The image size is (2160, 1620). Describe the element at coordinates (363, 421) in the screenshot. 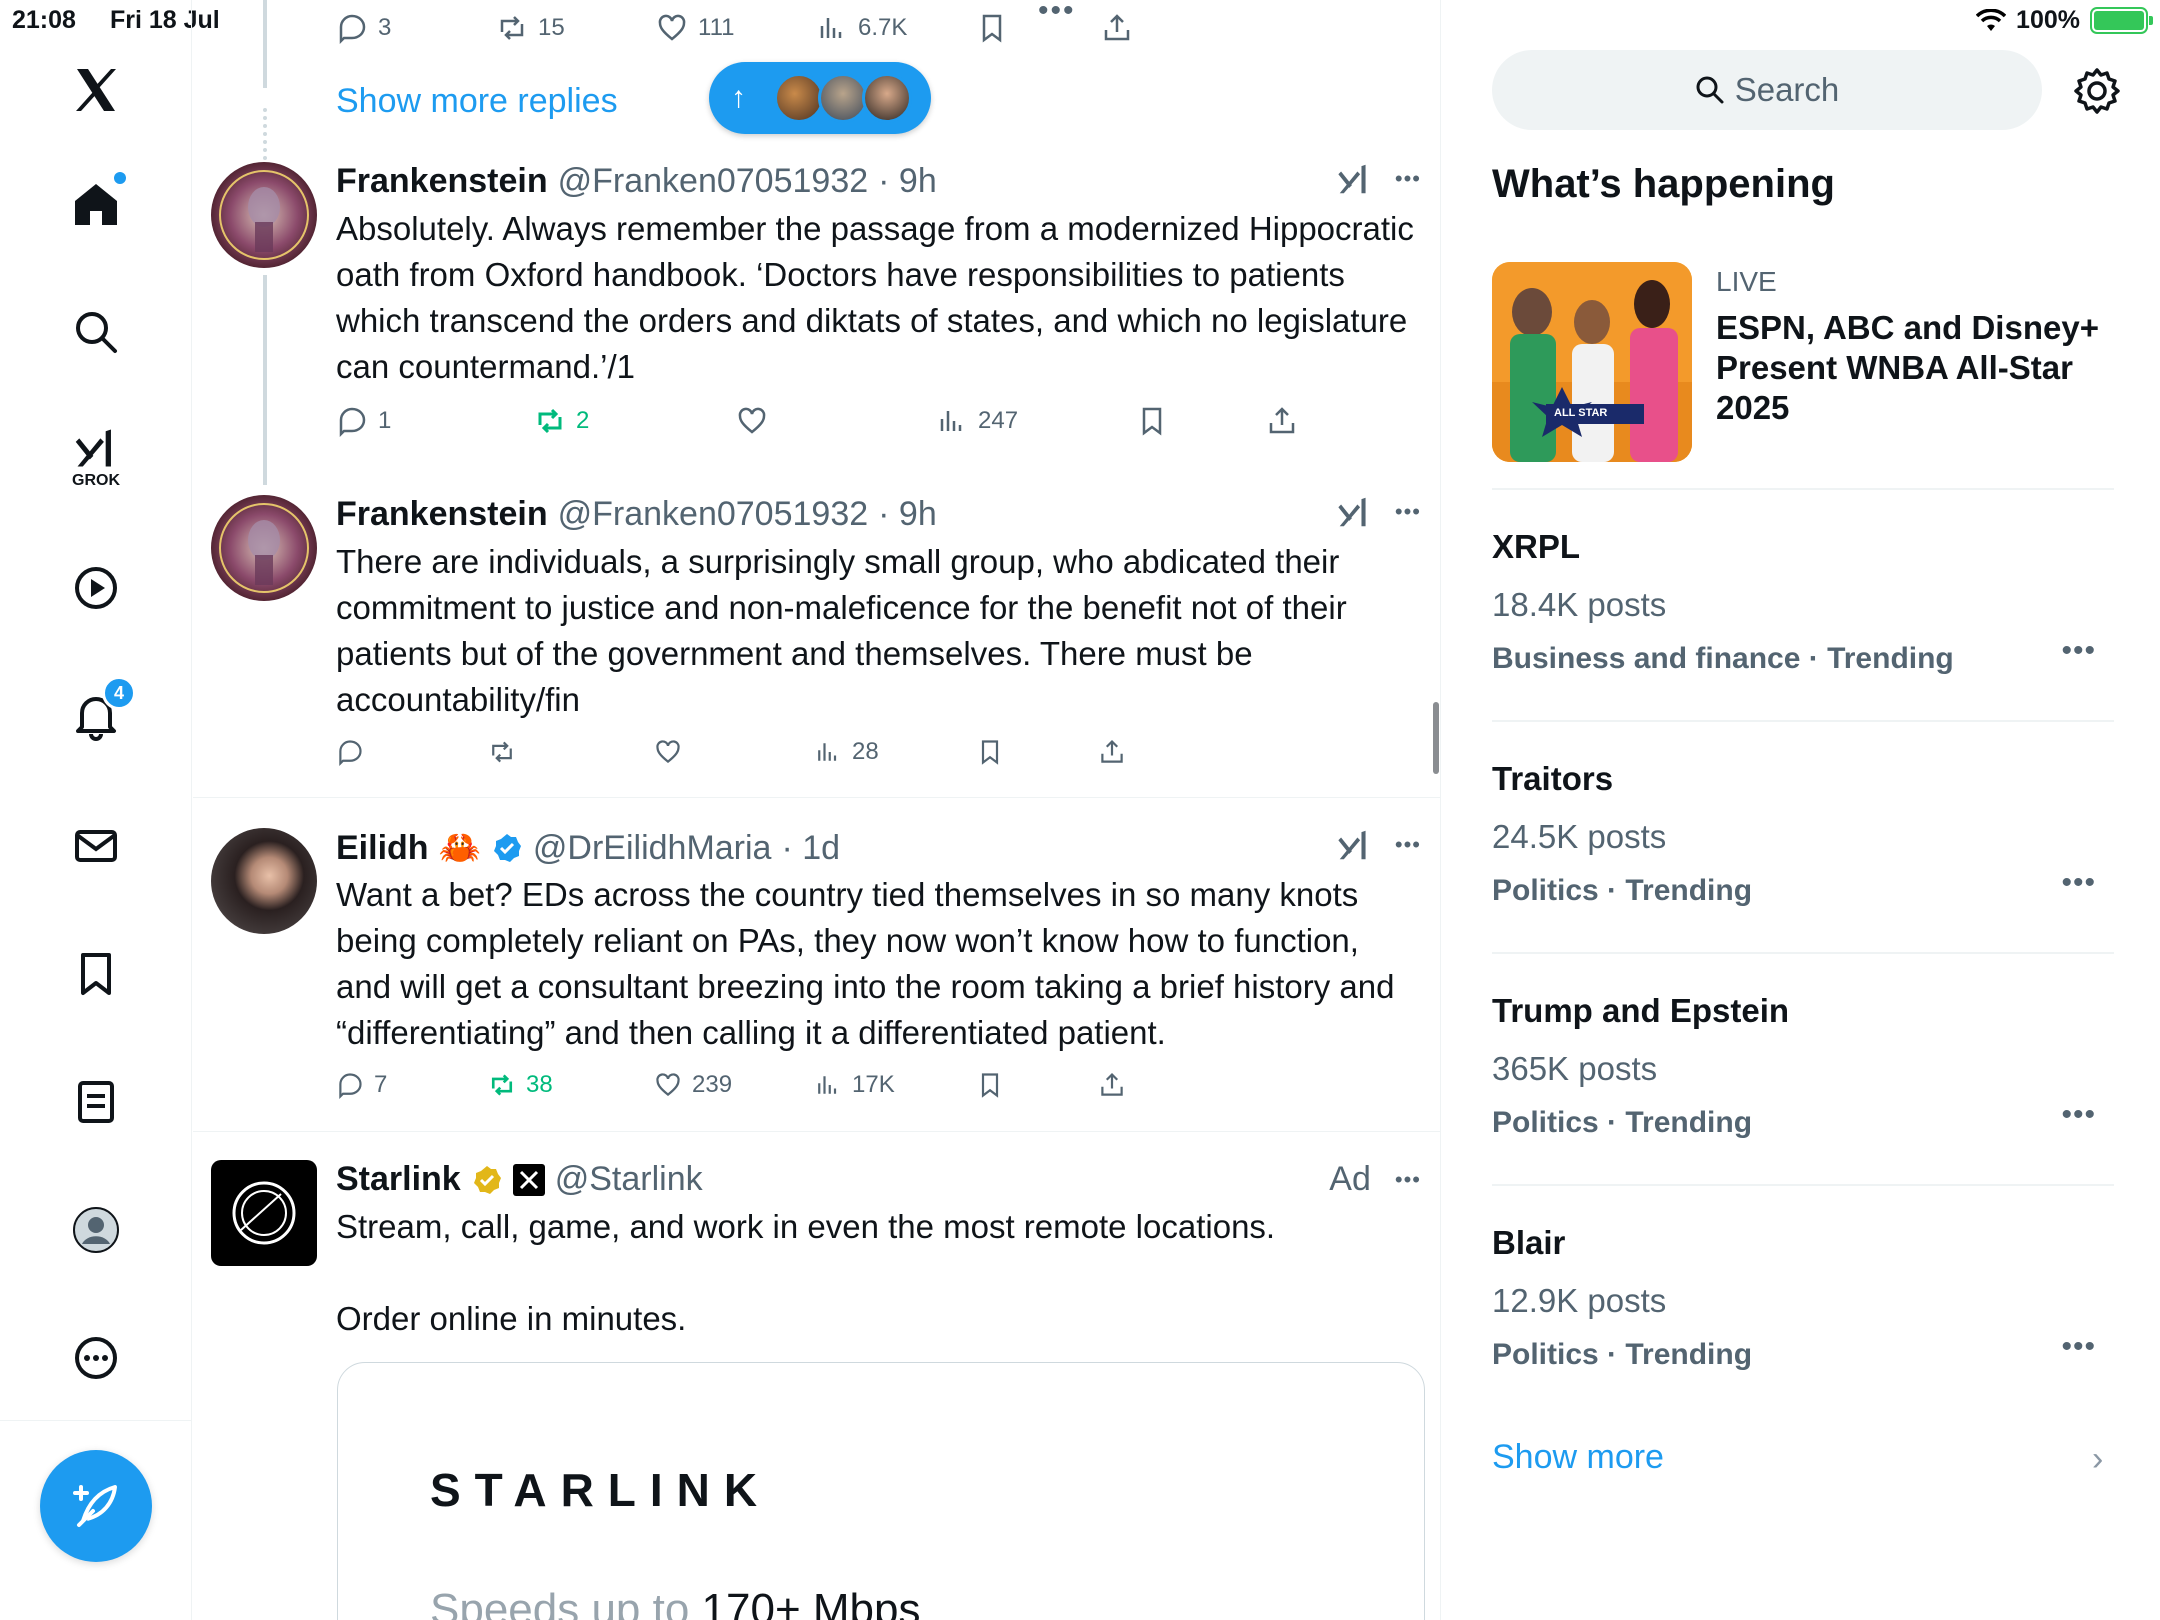

I see `reply-button: 1` at that location.